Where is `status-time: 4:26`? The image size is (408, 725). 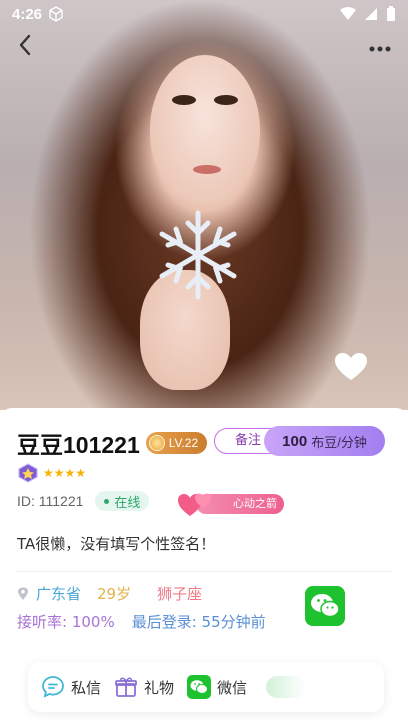 status-time: 4:26 is located at coordinates (27, 14).